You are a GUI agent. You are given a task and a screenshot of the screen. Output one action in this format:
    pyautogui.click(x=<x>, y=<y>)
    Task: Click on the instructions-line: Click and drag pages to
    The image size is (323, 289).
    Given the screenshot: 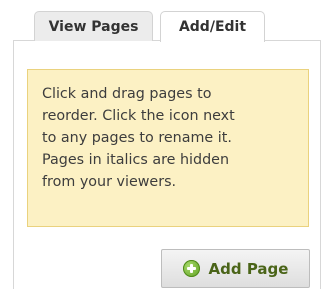 What is the action you would take?
    pyautogui.click(x=127, y=94)
    